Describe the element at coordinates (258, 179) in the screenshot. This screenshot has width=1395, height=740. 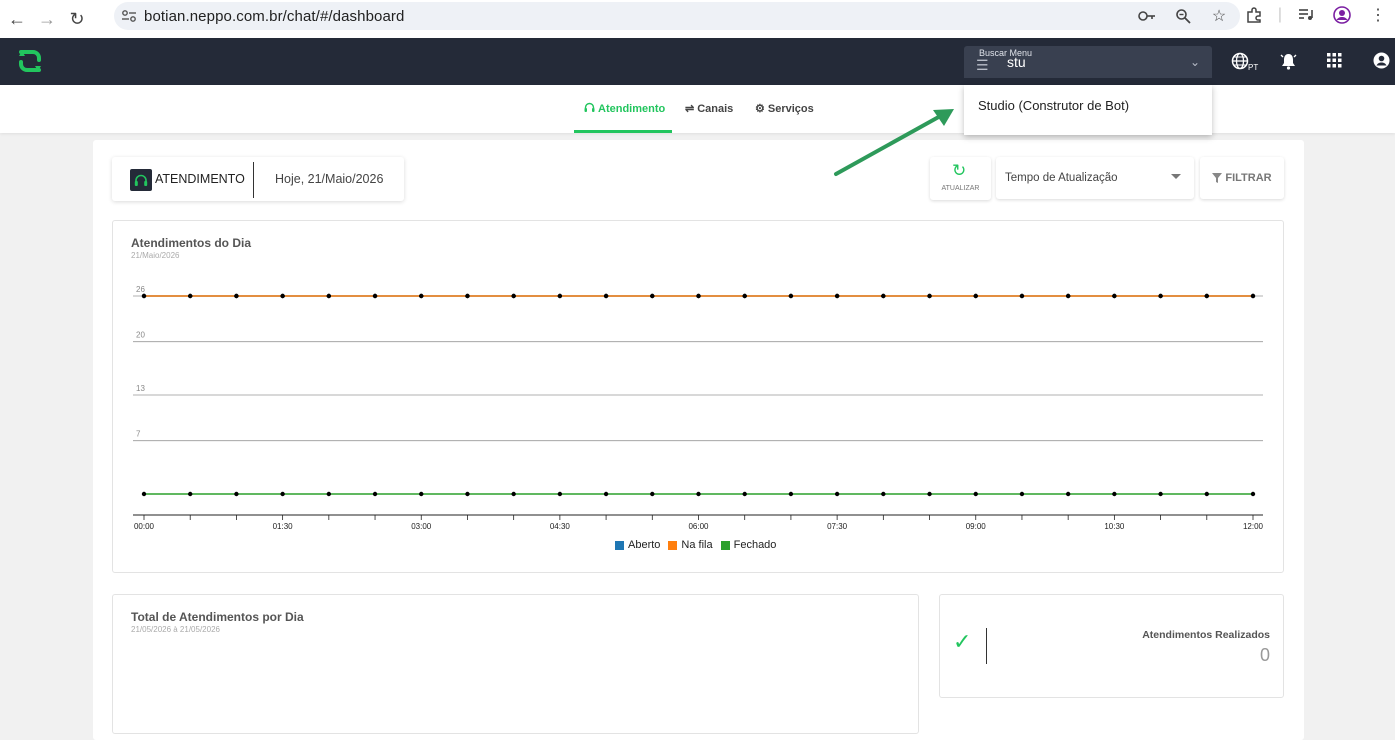
I see `section-header: ATENDIMENTO Hoje, 21/Maio/2026` at that location.